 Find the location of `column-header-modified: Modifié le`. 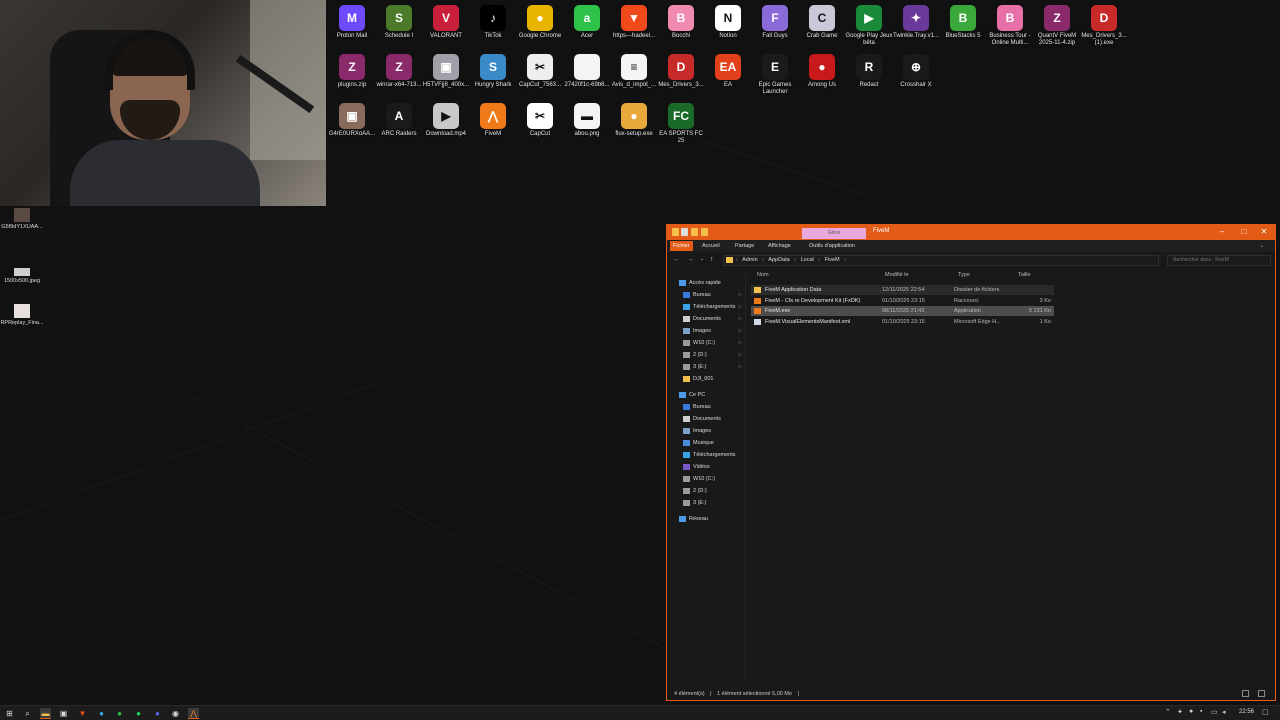

column-header-modified: Modifié le is located at coordinates (897, 275).